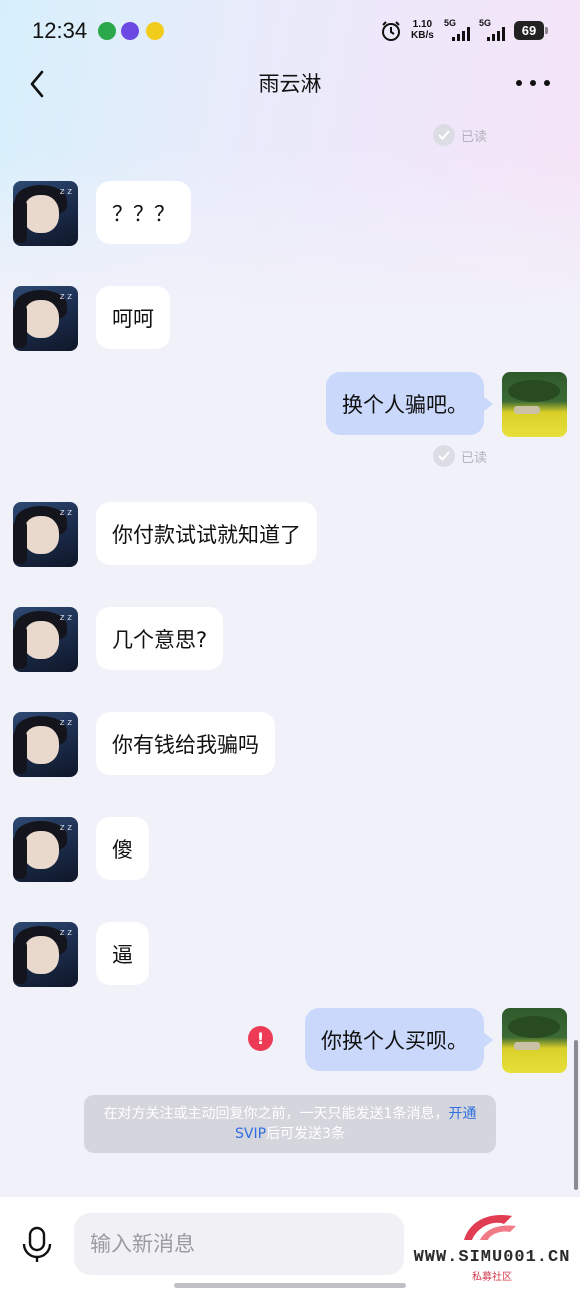 The image size is (580, 1289). What do you see at coordinates (260, 1038) in the screenshot?
I see `send-failed-icon: !` at bounding box center [260, 1038].